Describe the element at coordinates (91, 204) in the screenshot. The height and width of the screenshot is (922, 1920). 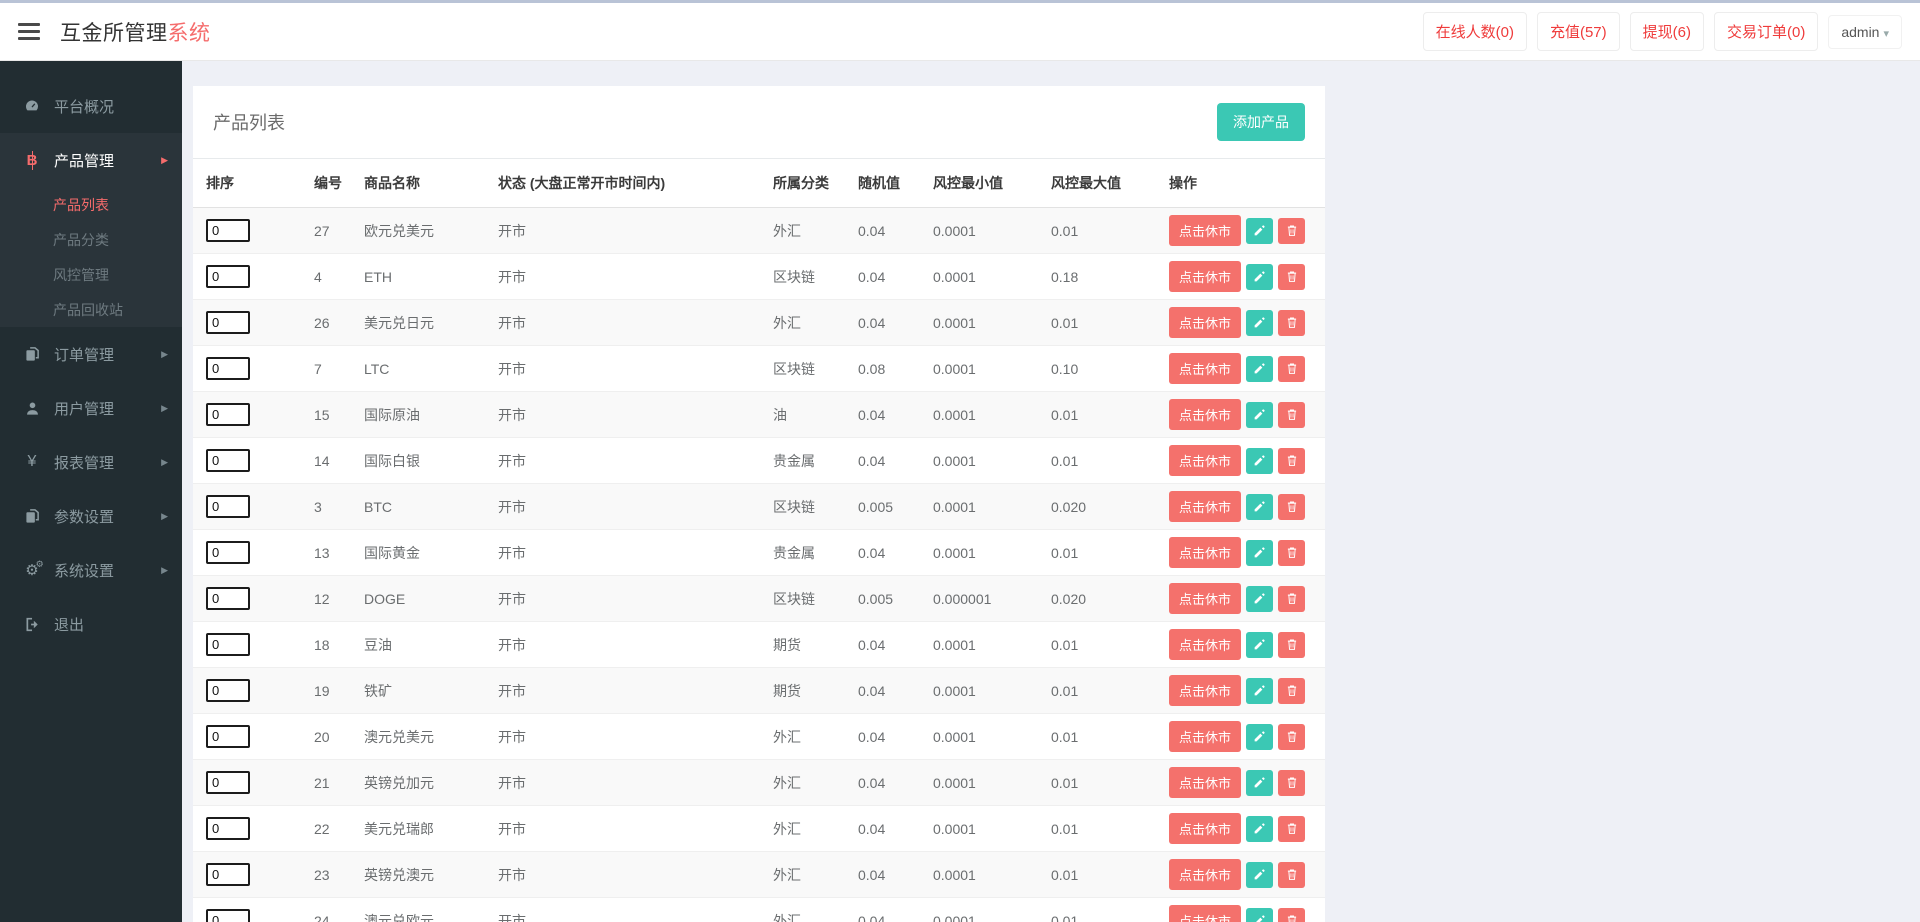
I see `sidebar-item-product-list: 产品列表` at that location.